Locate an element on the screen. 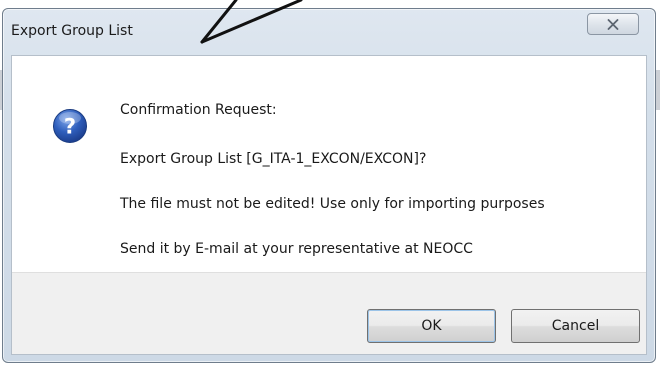 The width and height of the screenshot is (660, 368). ok-button: OK is located at coordinates (431, 326).